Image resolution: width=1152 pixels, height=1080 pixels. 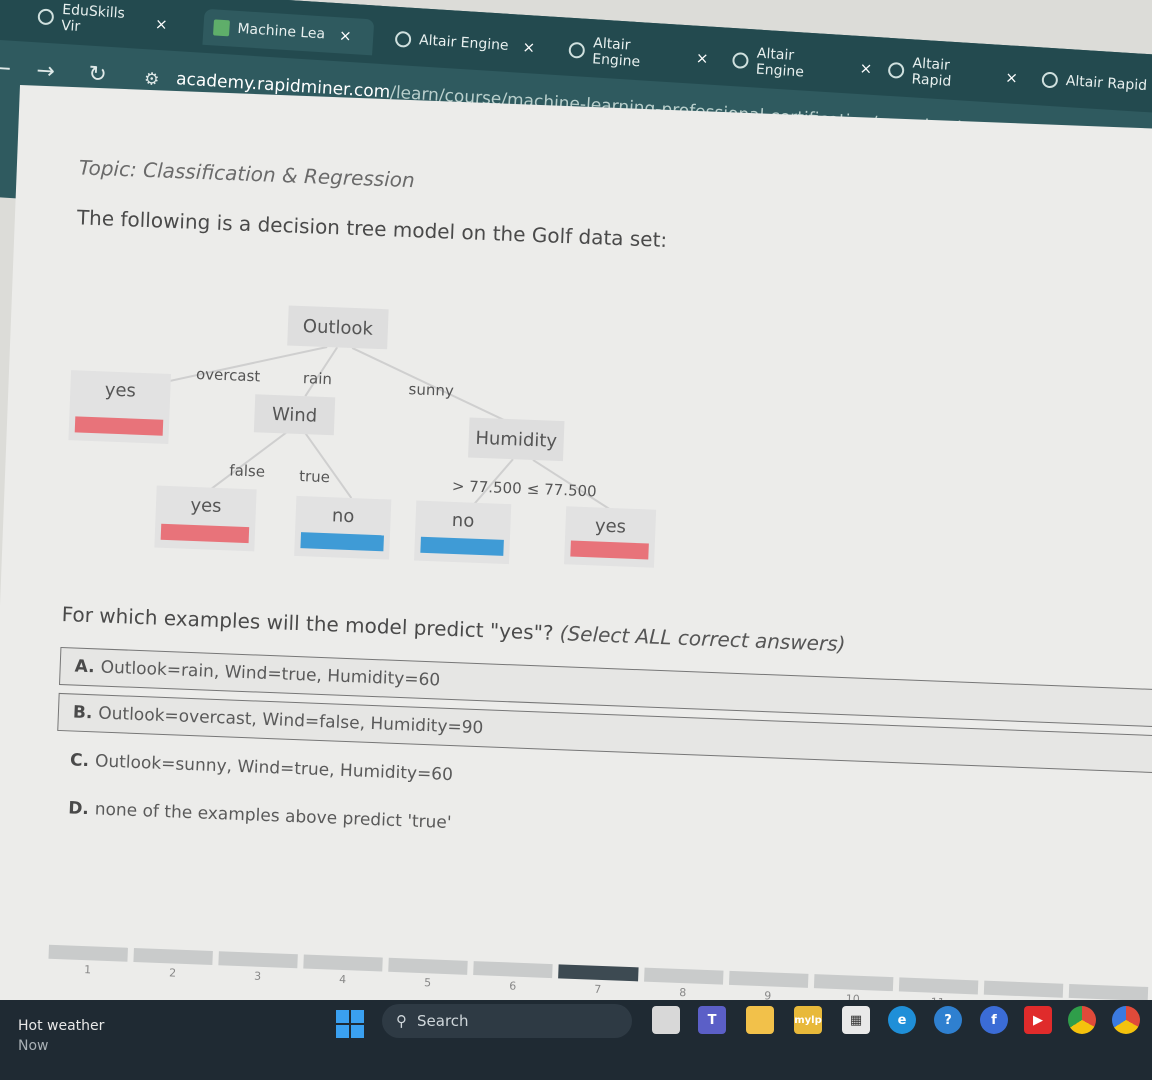 I want to click on back-icon: ←, so click(x=6, y=69).